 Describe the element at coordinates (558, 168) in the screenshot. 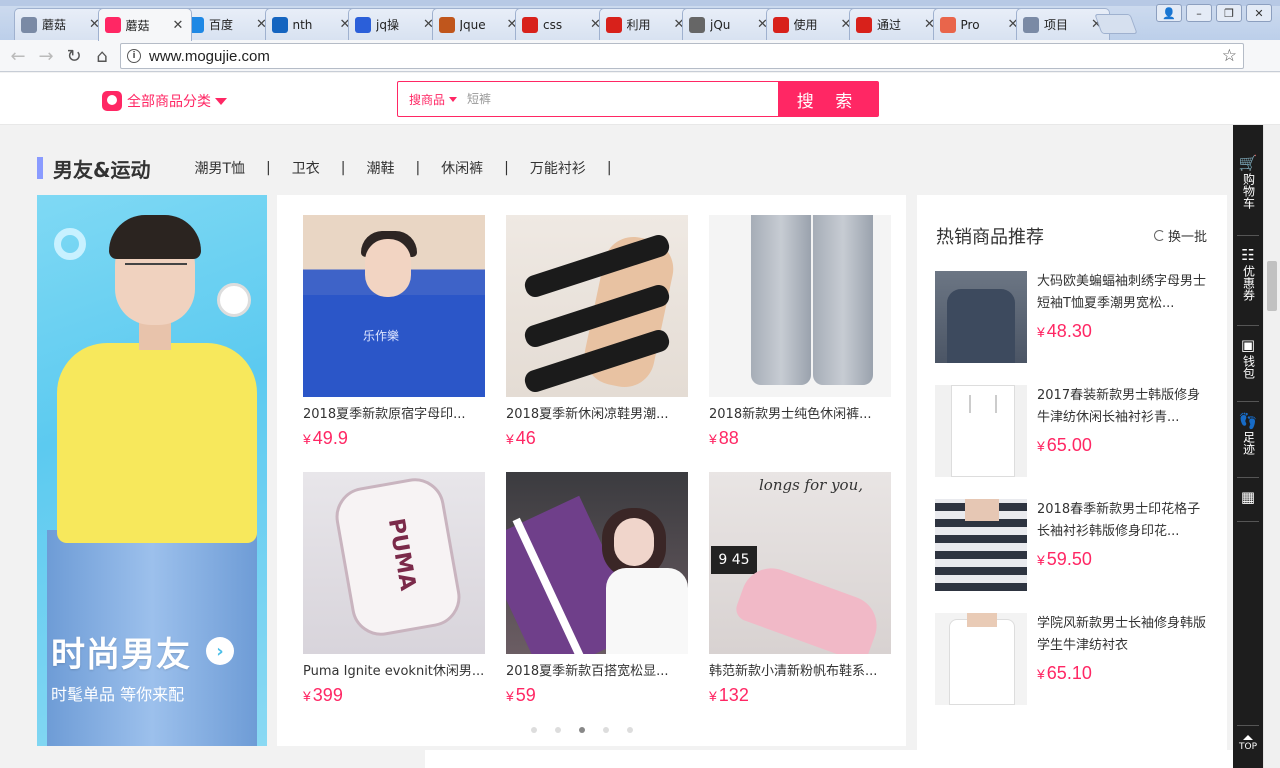

I see `sub-nav-link: 万能衬衫` at that location.